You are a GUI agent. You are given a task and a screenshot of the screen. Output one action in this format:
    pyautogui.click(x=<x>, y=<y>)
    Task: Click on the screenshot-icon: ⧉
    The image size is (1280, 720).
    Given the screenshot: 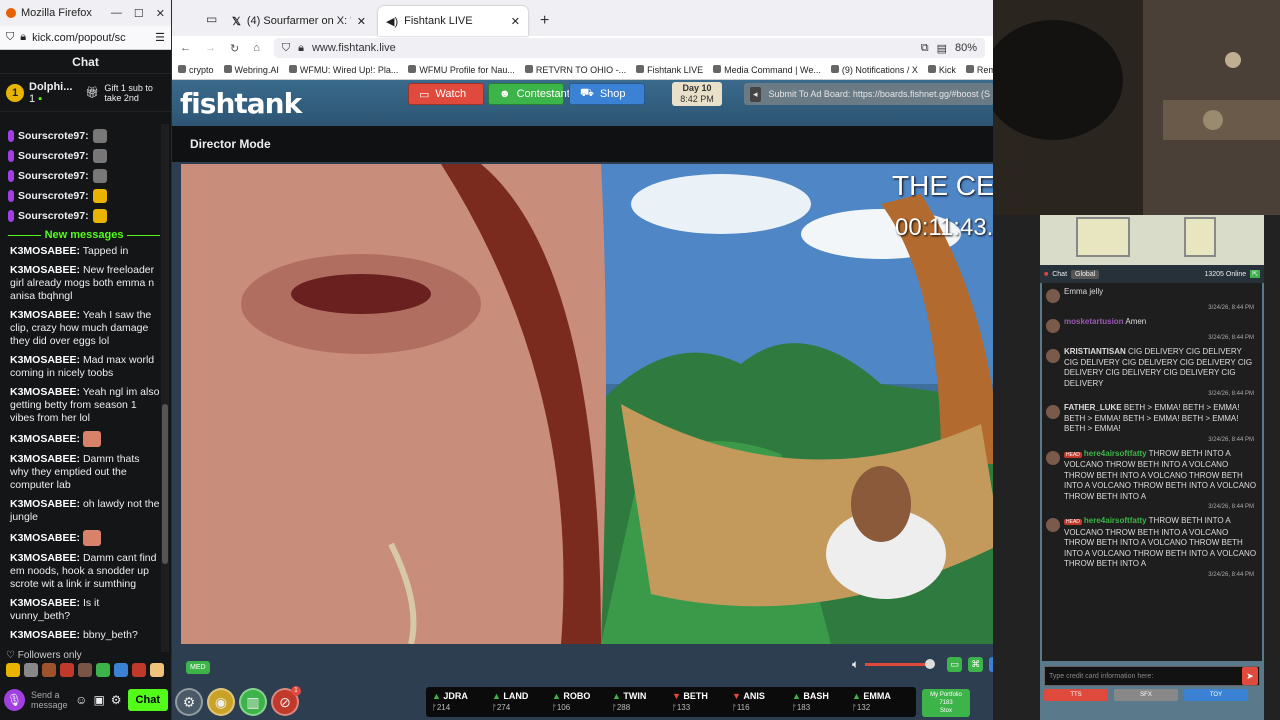 What is the action you would take?
    pyautogui.click(x=925, y=48)
    